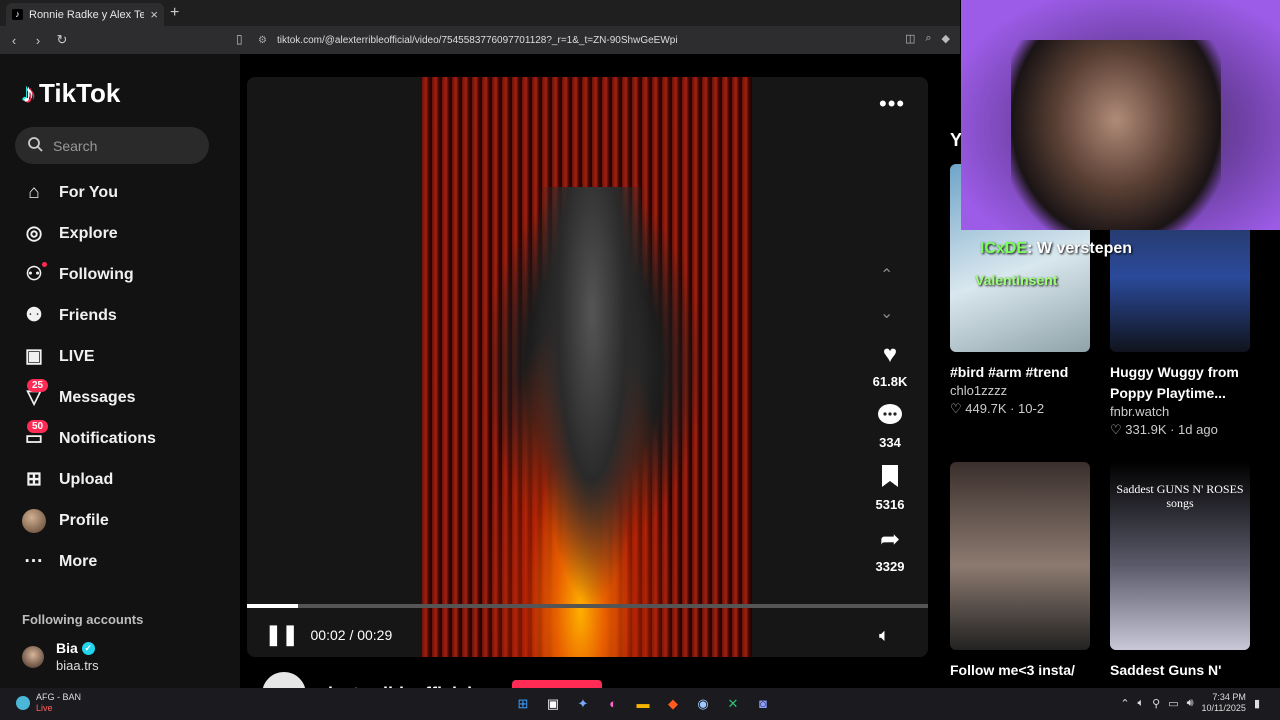 Image resolution: width=1280 pixels, height=720 pixels. What do you see at coordinates (17, 14) in the screenshot?
I see `tiktok-favicon-icon: ♪` at bounding box center [17, 14].